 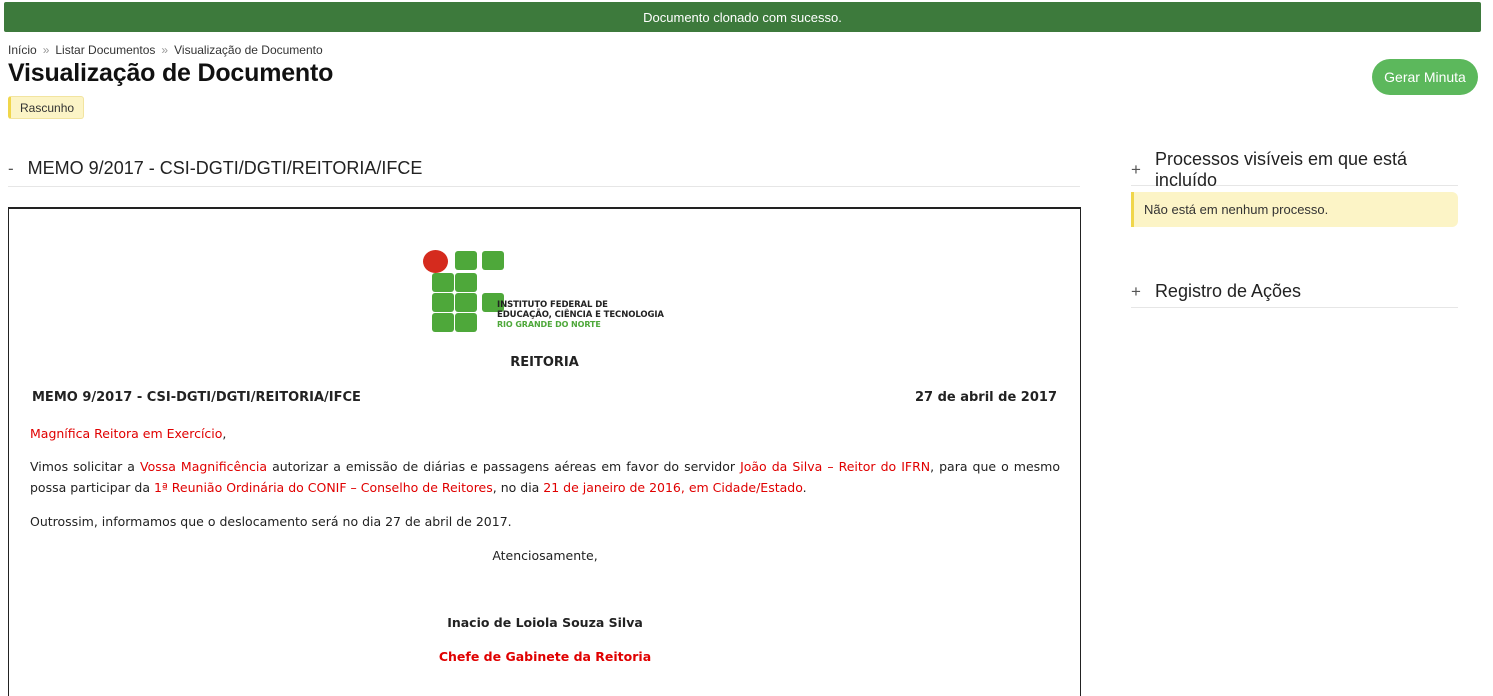 I want to click on document-heading: REITORIA, so click(x=544, y=362).